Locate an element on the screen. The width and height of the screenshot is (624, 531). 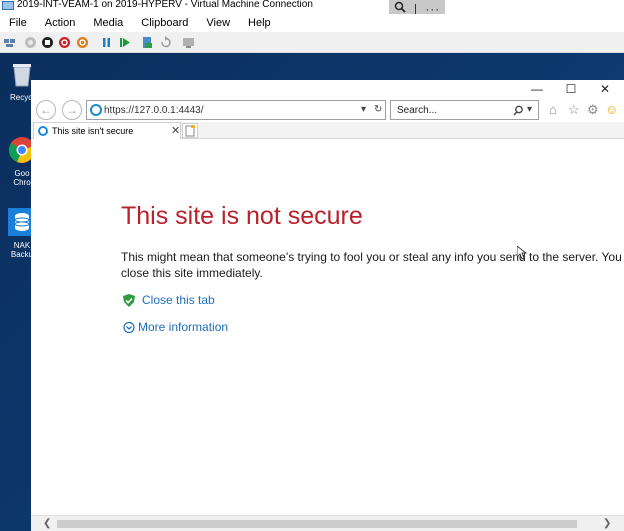
revert-icon is located at coordinates (165, 42).